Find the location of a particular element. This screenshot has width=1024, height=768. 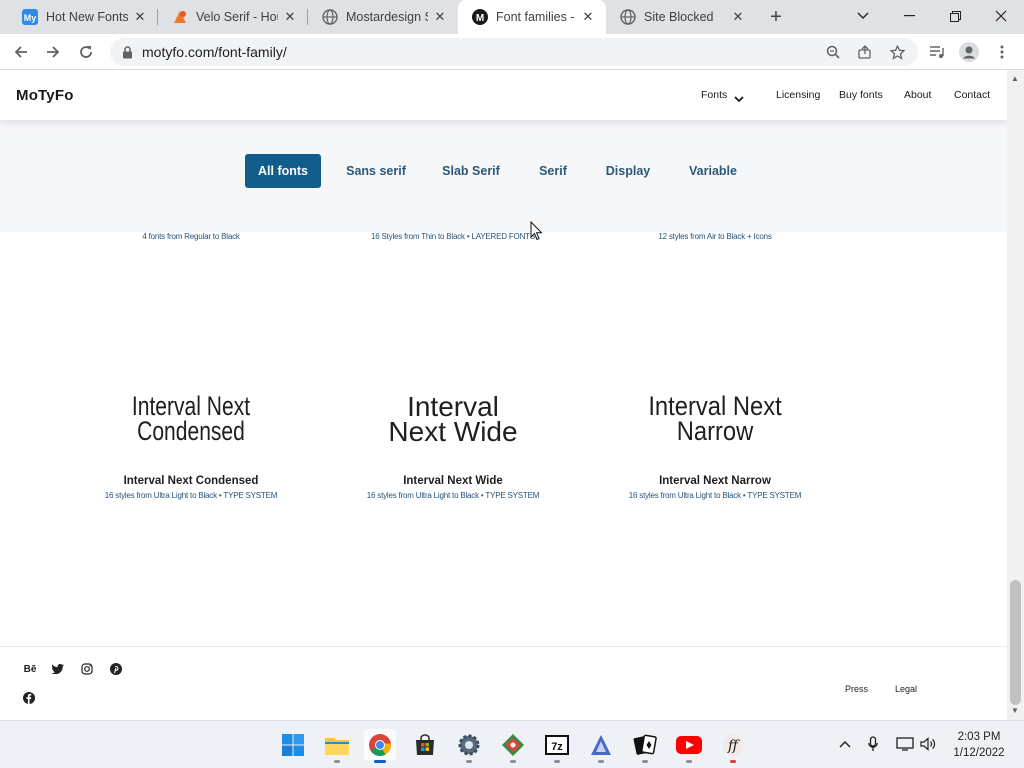

browser-tab: Mostardesign St ✕ is located at coordinates (383, 17).